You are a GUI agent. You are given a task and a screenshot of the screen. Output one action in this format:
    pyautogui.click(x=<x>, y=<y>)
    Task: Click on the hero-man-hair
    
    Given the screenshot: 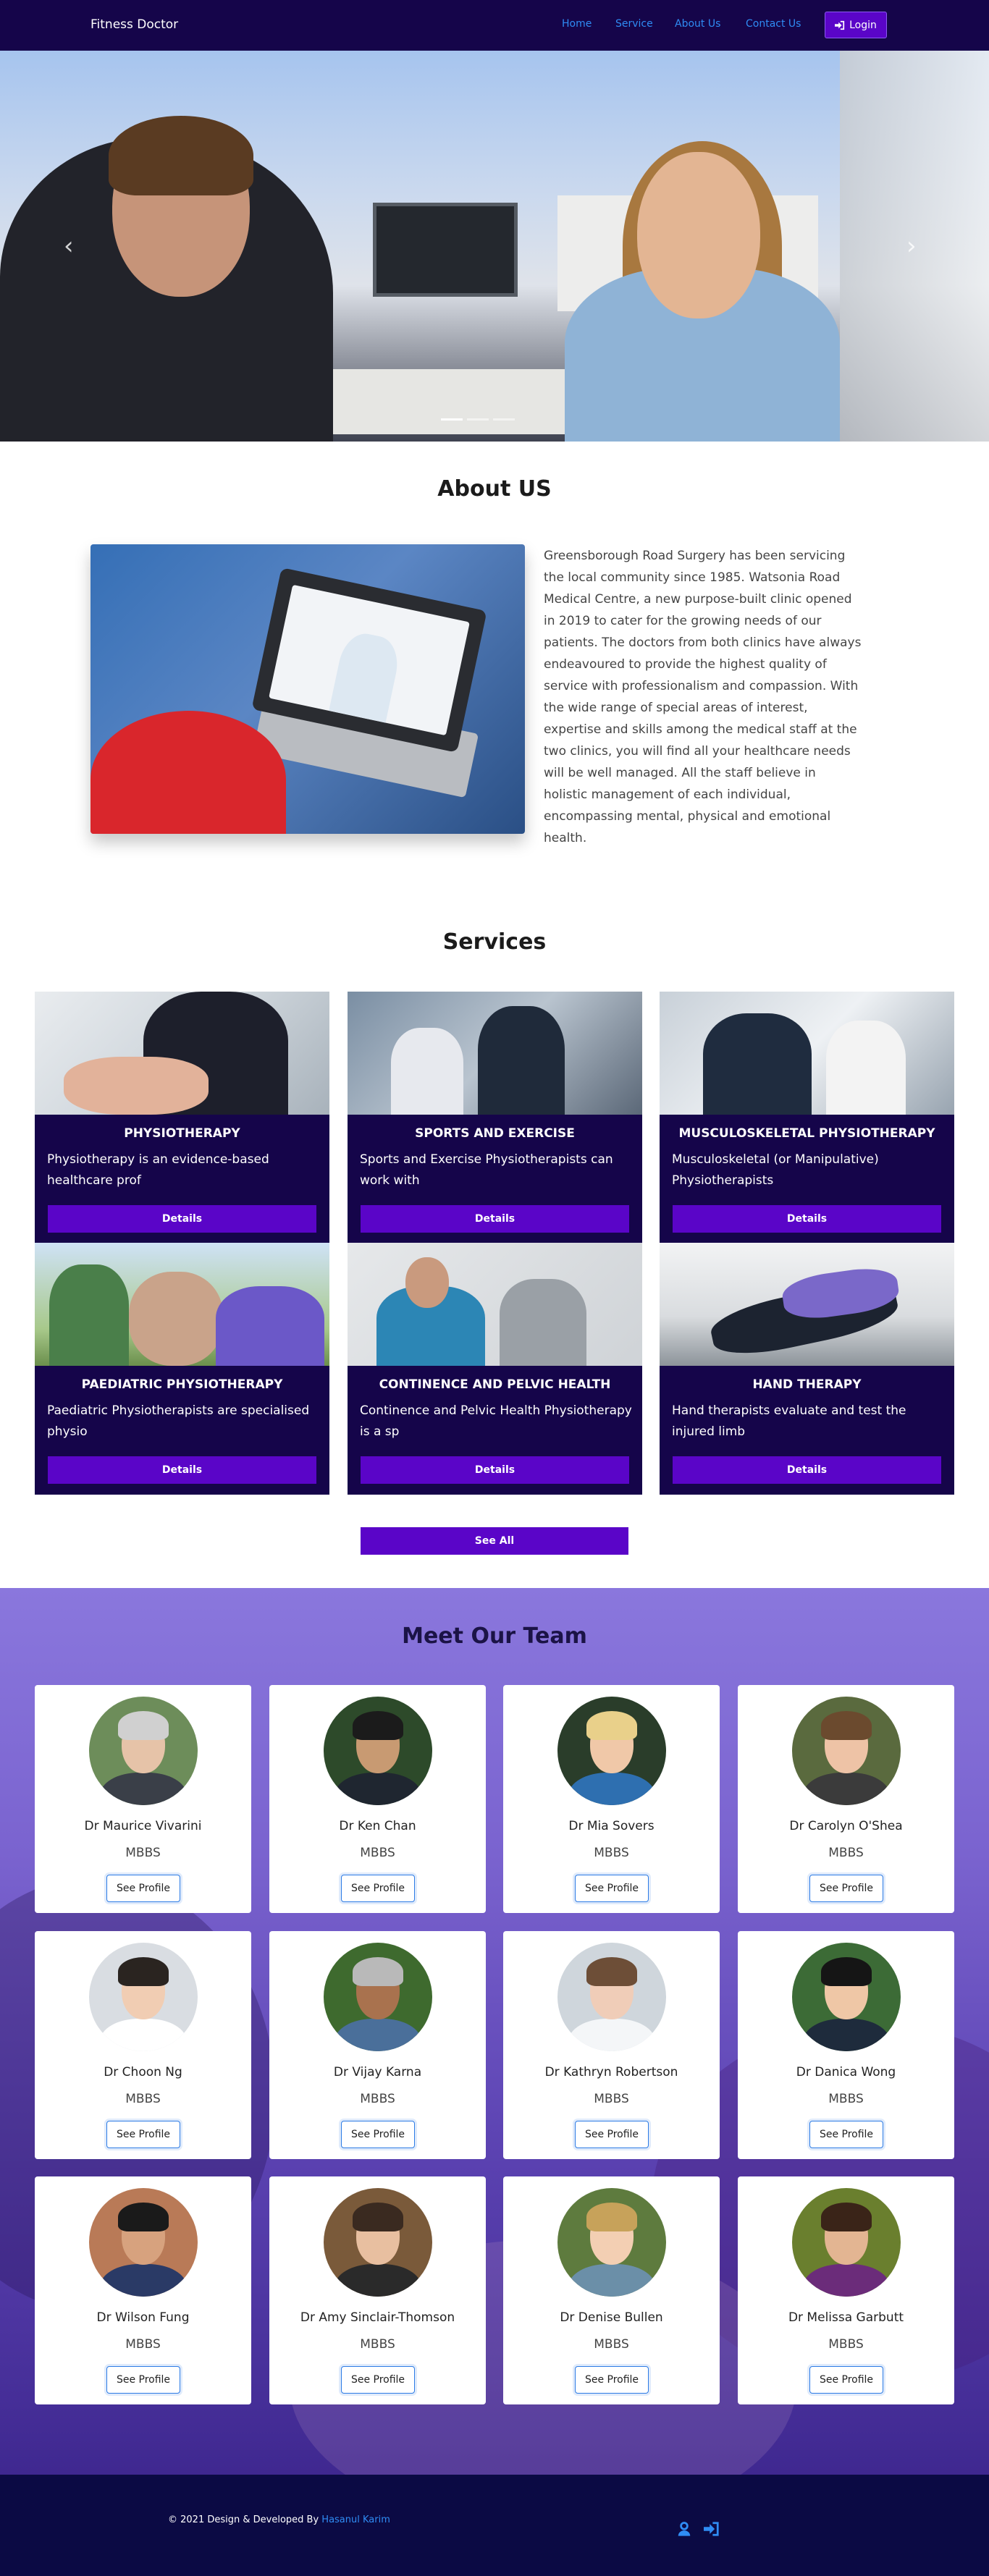 What is the action you would take?
    pyautogui.click(x=181, y=155)
    